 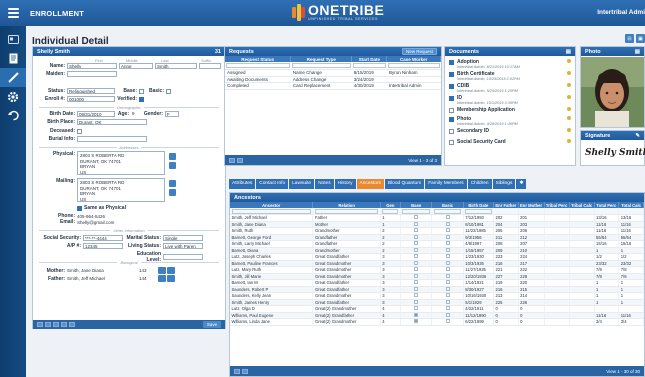 I want to click on physical-map-button, so click(x=172, y=165).